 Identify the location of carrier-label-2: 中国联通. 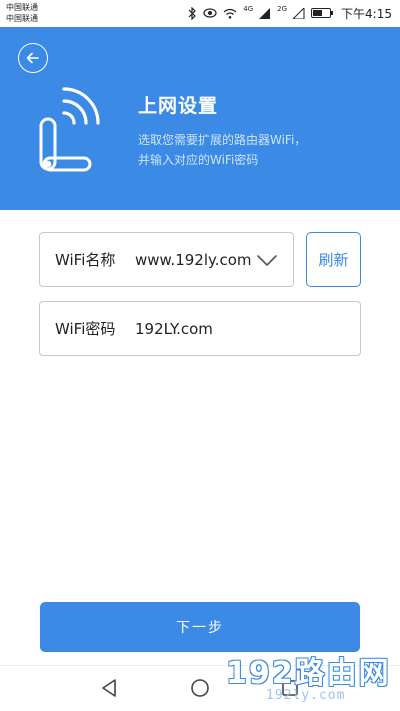
(22, 18).